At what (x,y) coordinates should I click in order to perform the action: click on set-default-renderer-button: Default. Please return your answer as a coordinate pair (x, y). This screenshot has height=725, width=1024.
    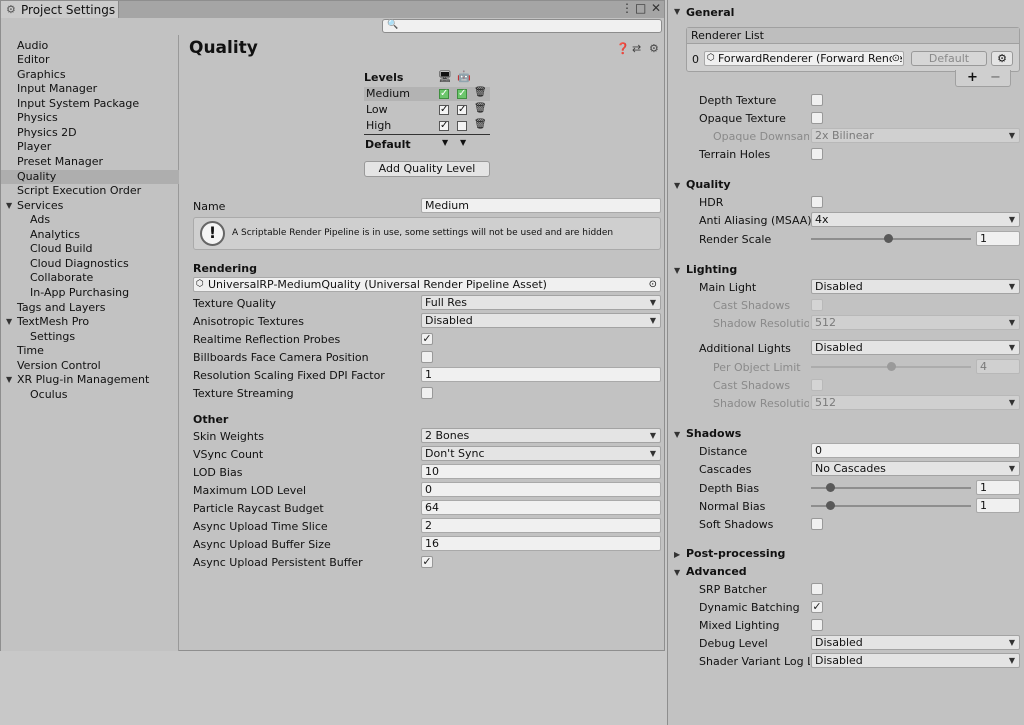
    Looking at the image, I should click on (949, 58).